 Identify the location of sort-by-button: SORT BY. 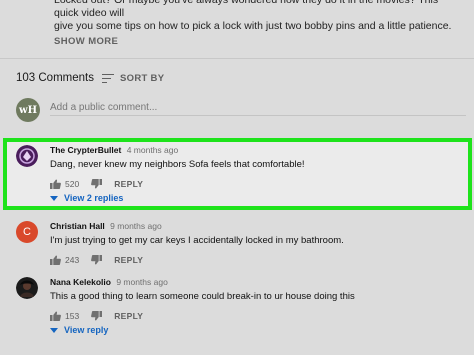
(133, 78).